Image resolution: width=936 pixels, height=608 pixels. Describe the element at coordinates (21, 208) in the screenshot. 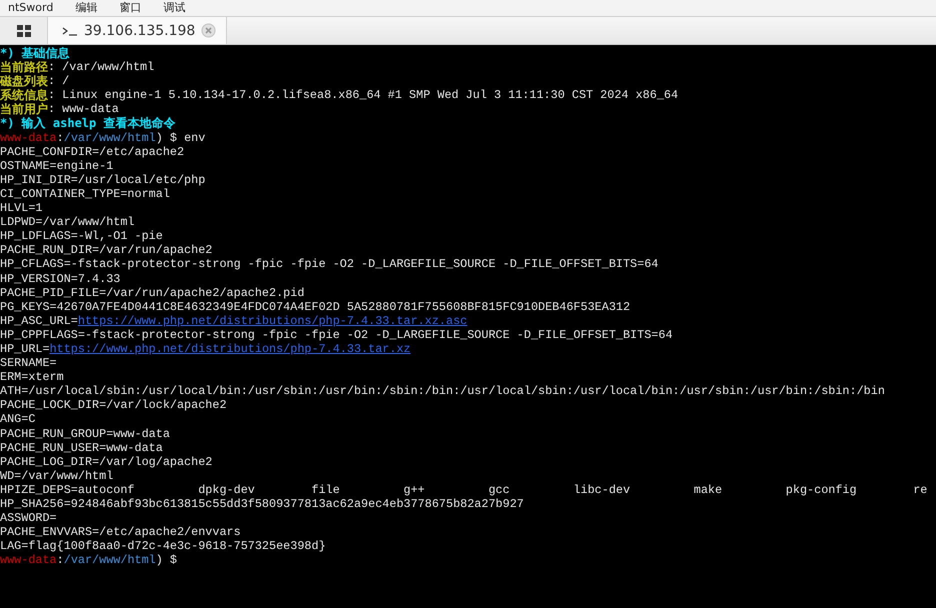

I see `terminal-text: HLVL=1` at that location.